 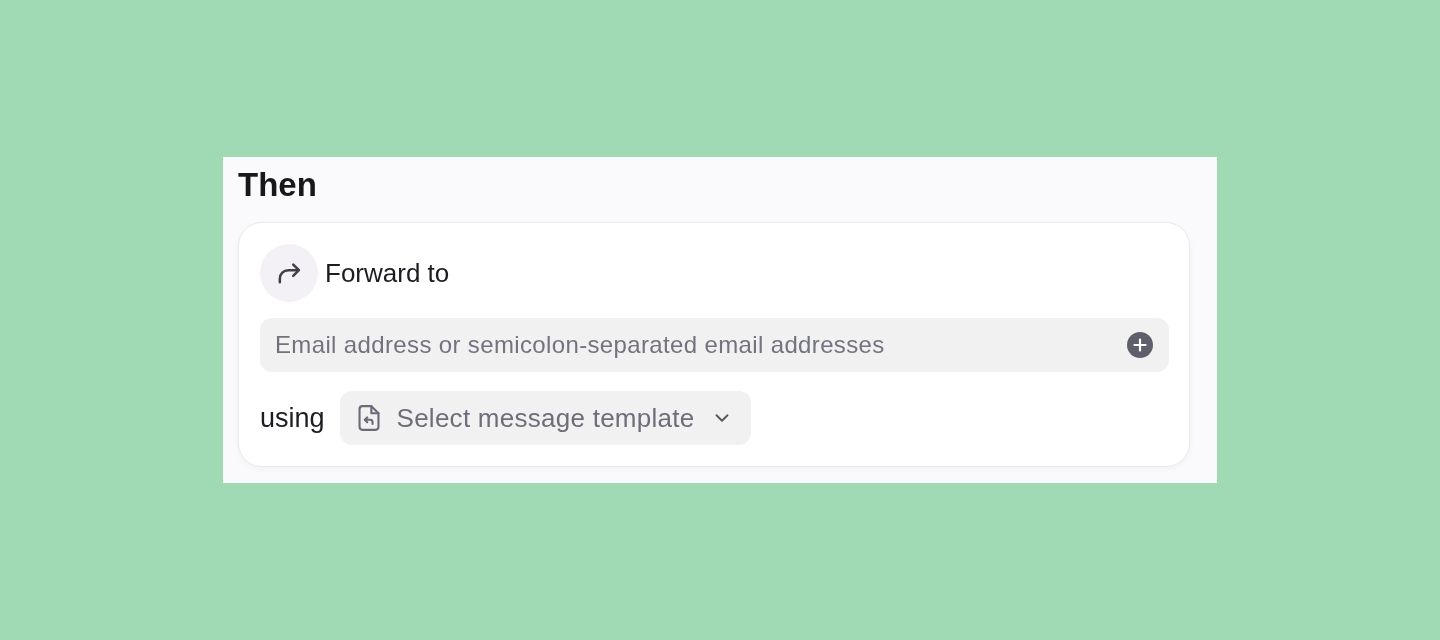 I want to click on template-select: Select message template, so click(x=545, y=418).